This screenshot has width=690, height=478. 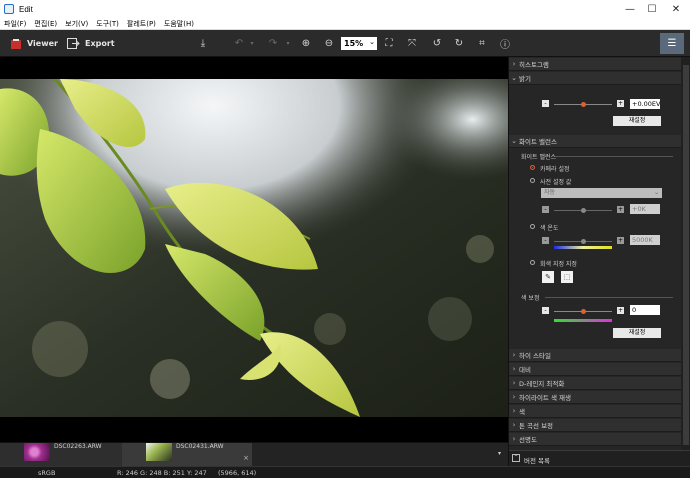 I want to click on filmstrip: ◂ DSC02263.ARW × DSC02431.ARW × ▾, so click(x=254, y=454).